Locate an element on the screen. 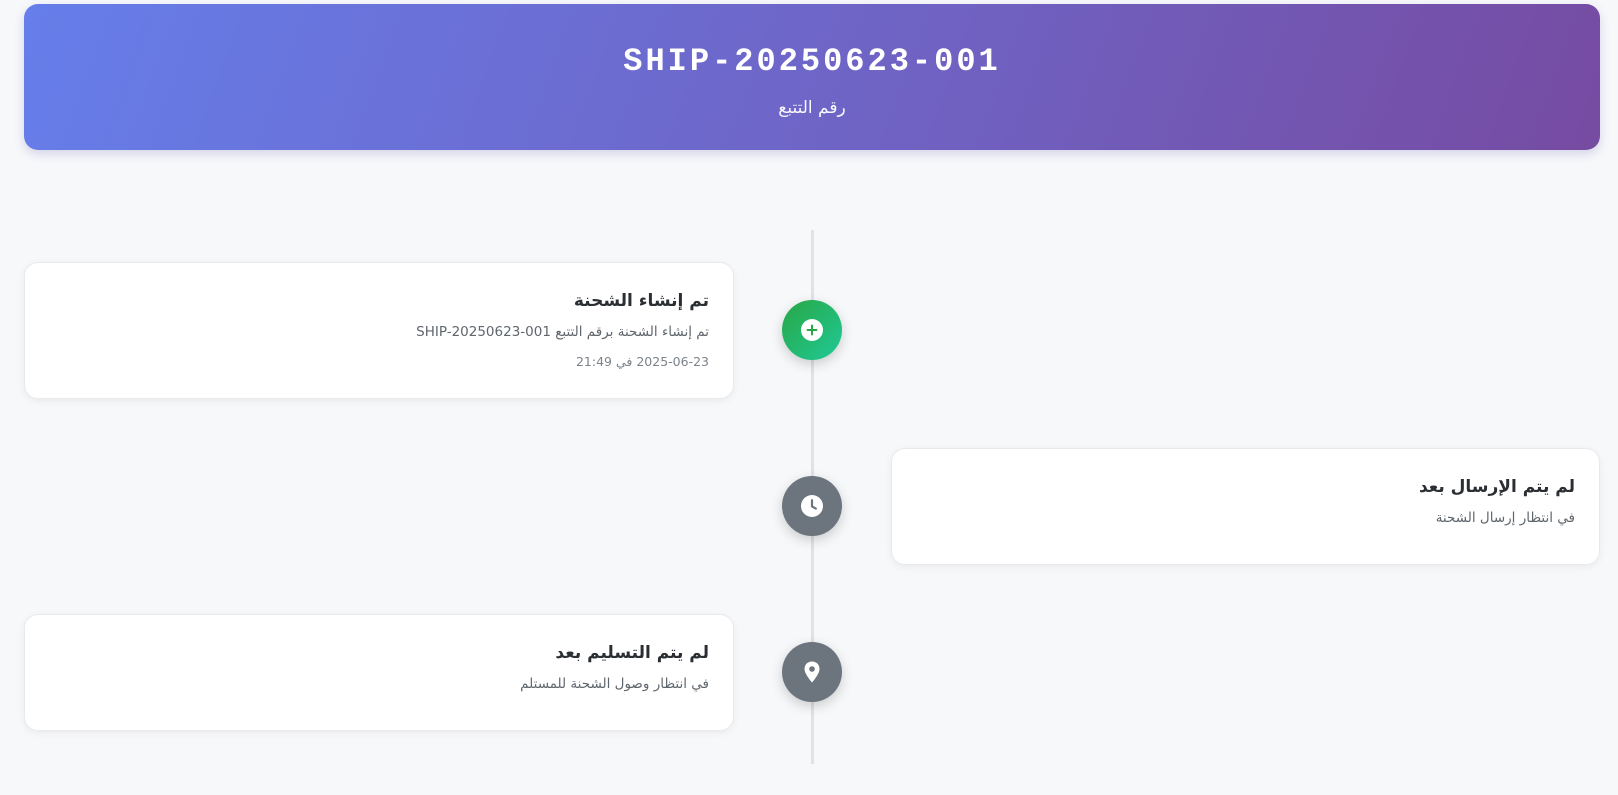  event-title: لم يتم الإرسال بعد is located at coordinates (1496, 487).